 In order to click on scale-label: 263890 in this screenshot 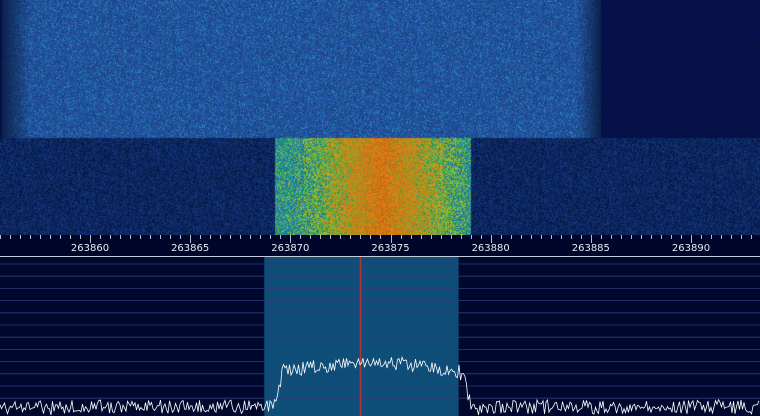, I will do `click(691, 248)`.